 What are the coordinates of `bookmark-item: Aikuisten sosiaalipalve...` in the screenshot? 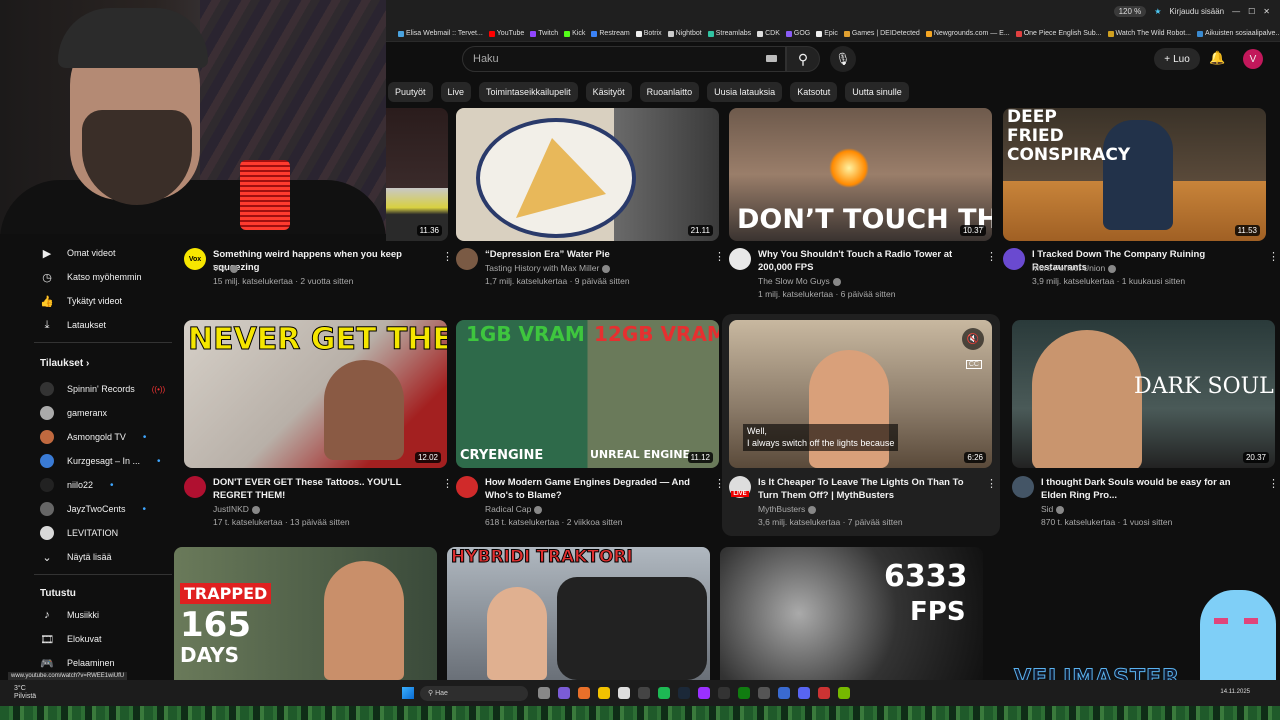 It's located at (1238, 33).